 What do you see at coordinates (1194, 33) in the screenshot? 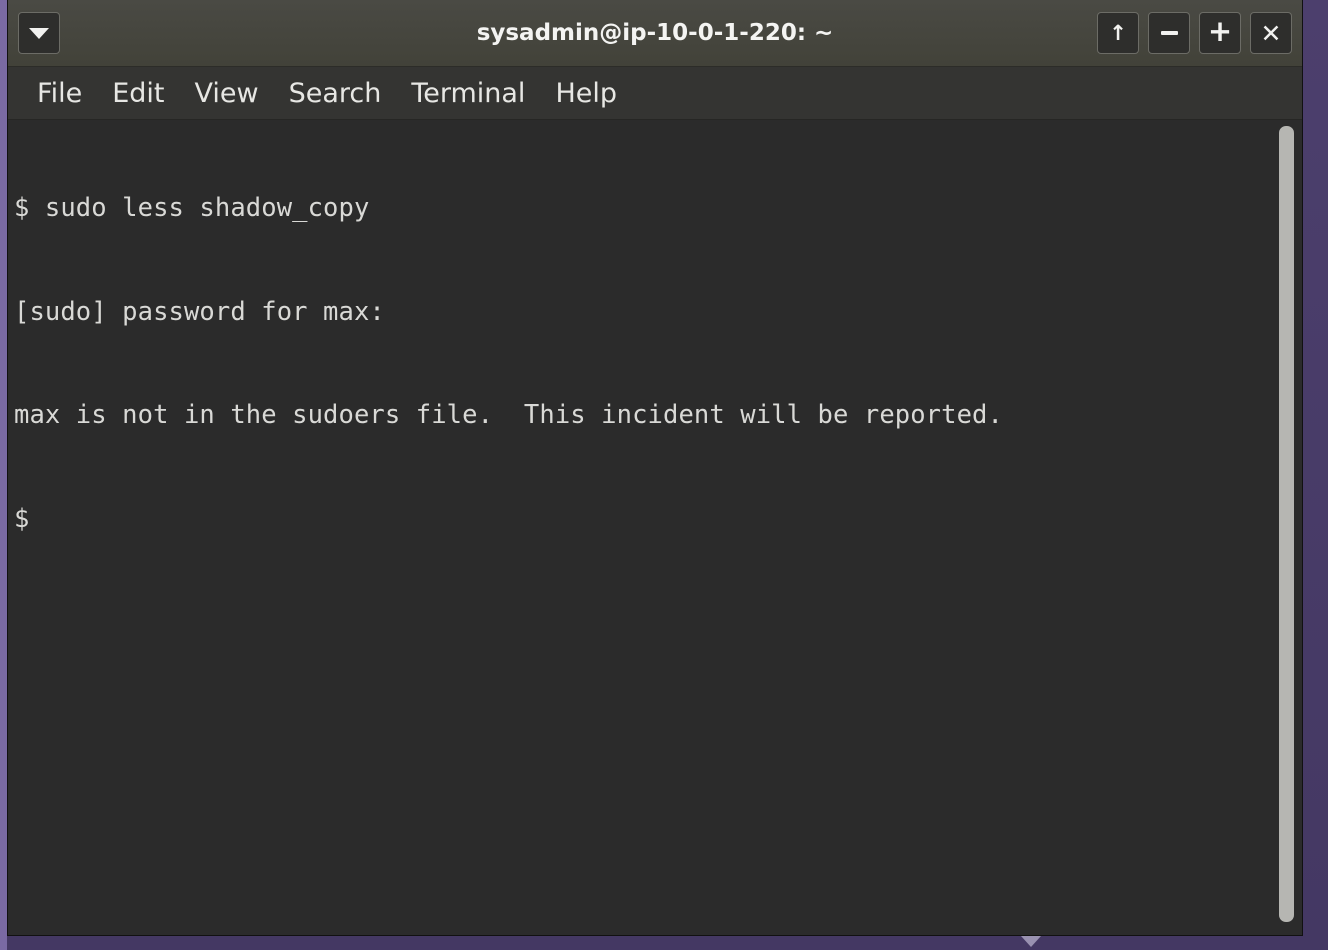
I see `titlebar-window-controls: ↑ + ✕` at bounding box center [1194, 33].